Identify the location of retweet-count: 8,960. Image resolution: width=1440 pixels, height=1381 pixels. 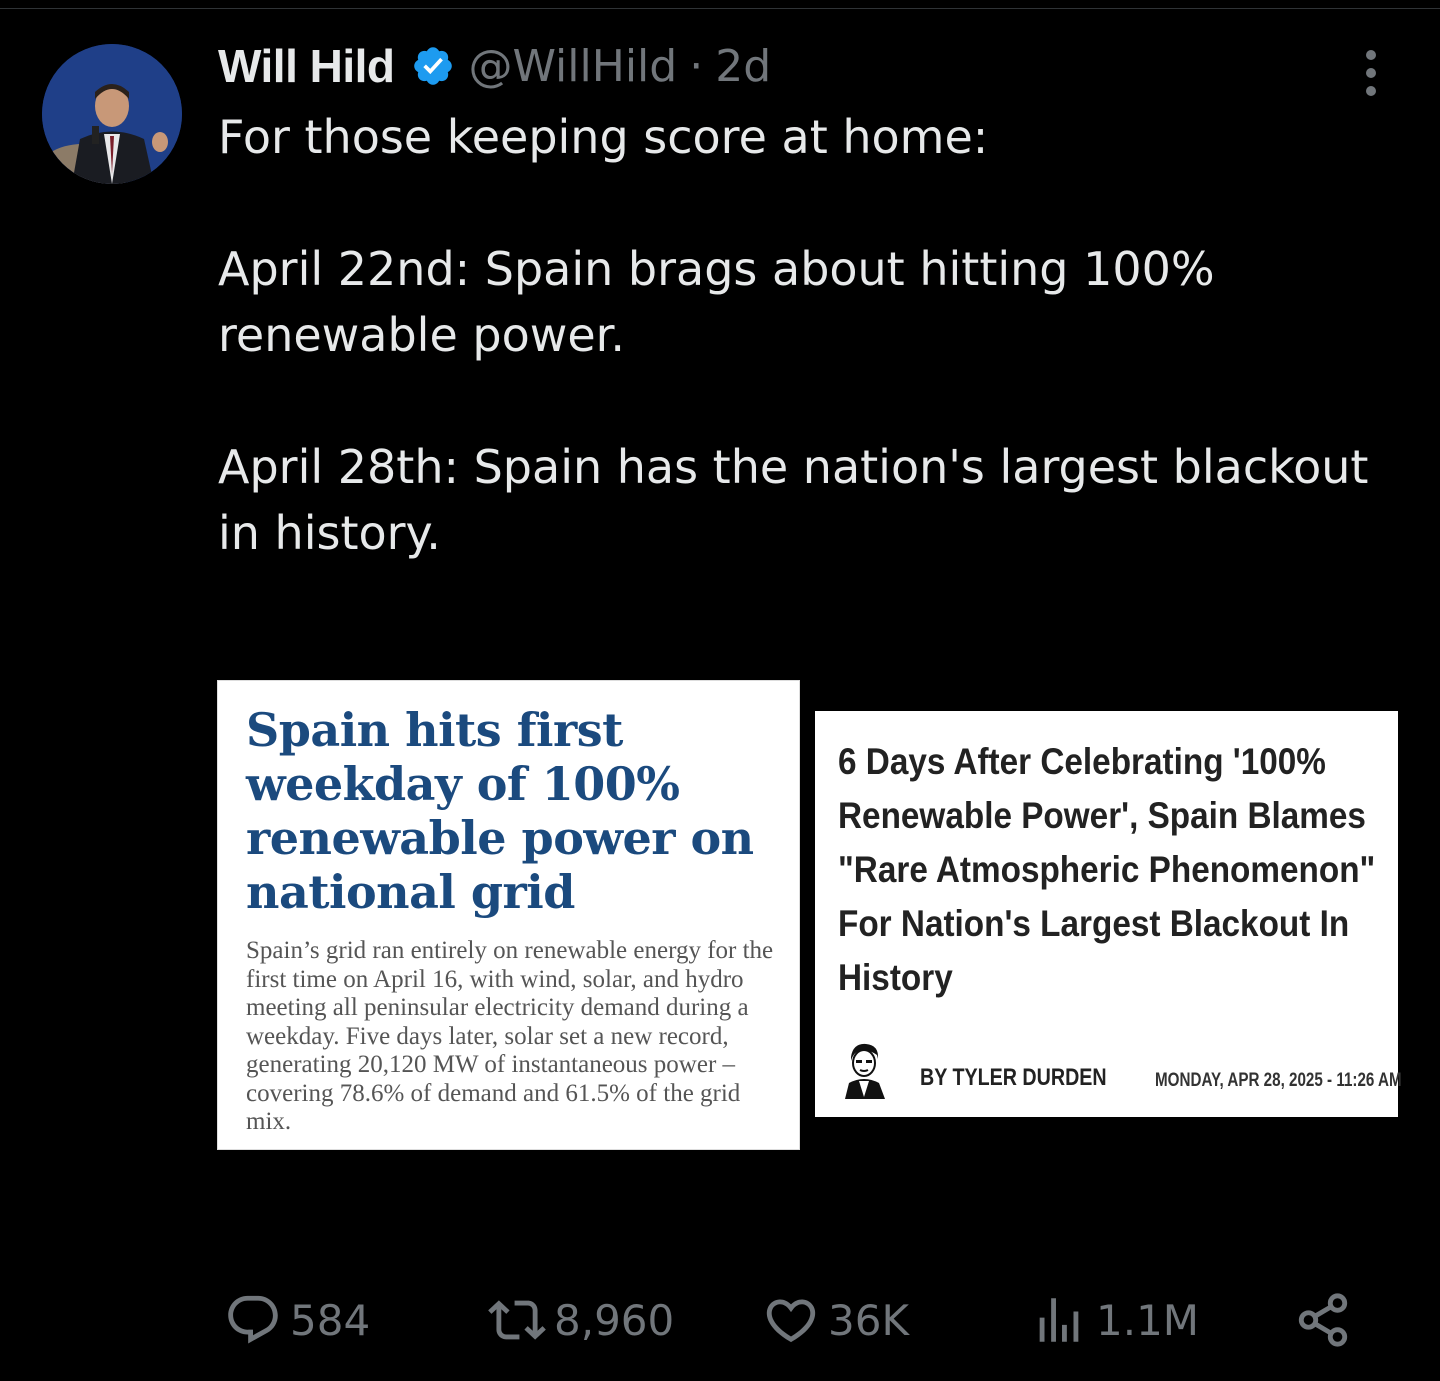
(614, 1320).